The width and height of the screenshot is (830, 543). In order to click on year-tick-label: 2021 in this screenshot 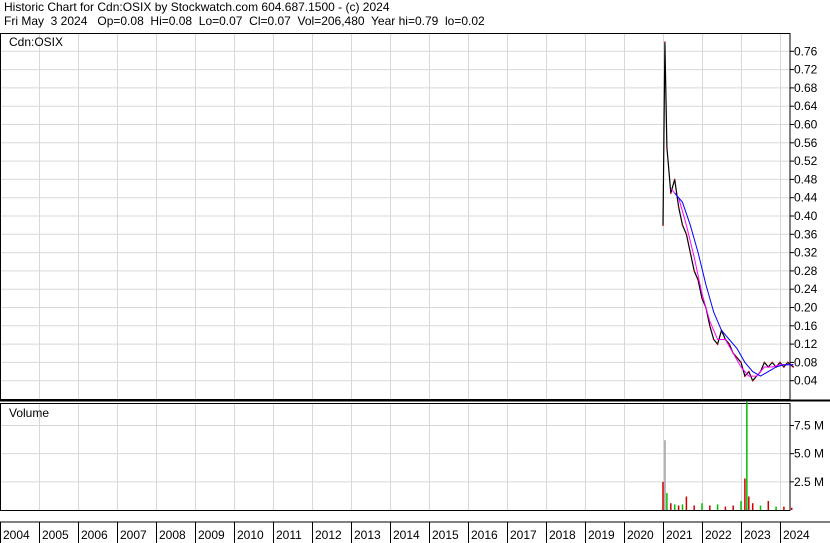, I will do `click(679, 535)`.